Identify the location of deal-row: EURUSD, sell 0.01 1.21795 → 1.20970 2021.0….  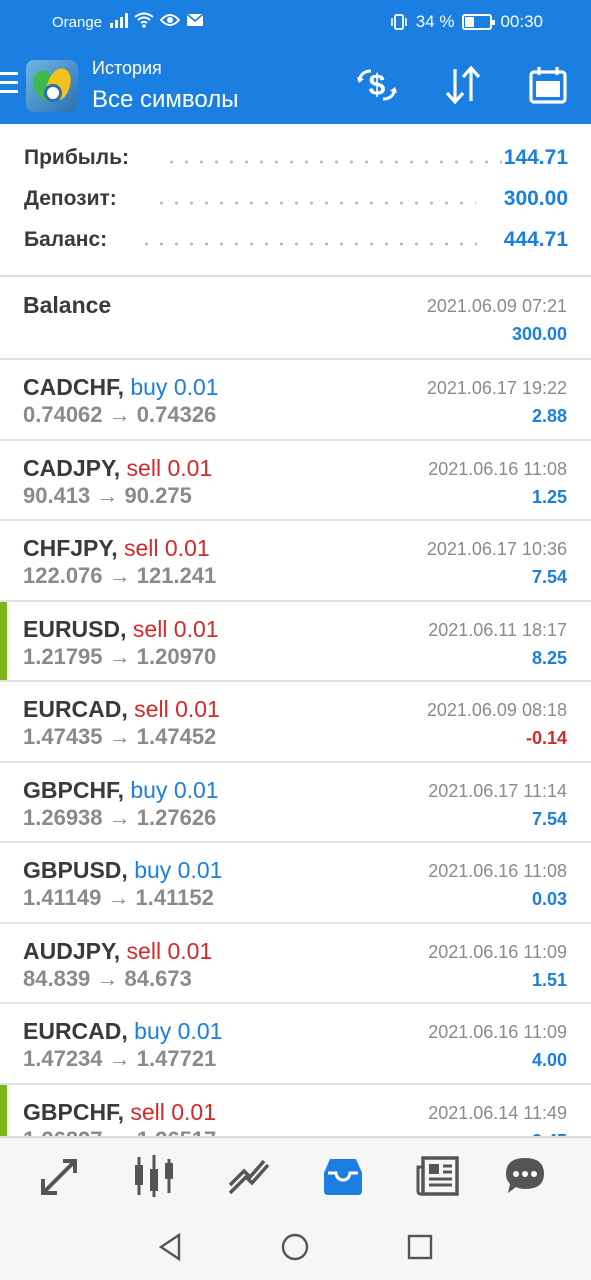
(295, 641).